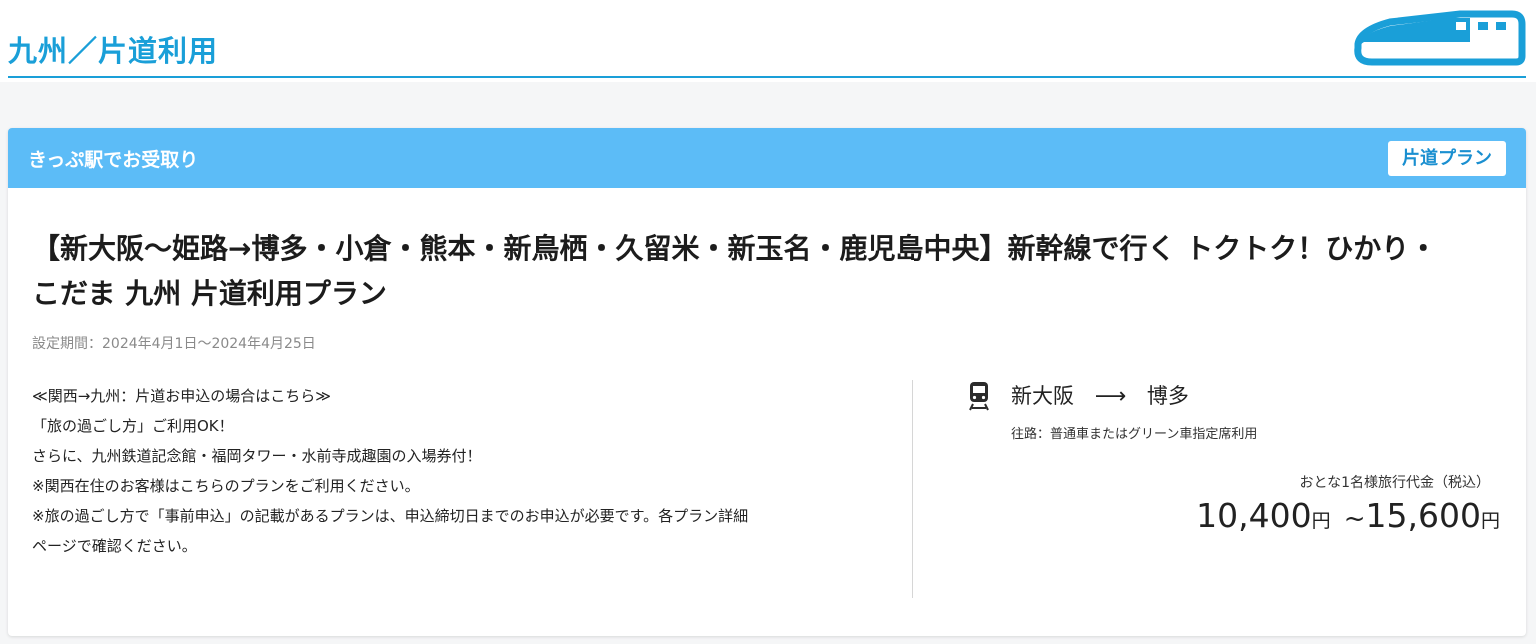 This screenshot has width=1536, height=644. I want to click on route-arrow-icon: ⟶, so click(1110, 396).